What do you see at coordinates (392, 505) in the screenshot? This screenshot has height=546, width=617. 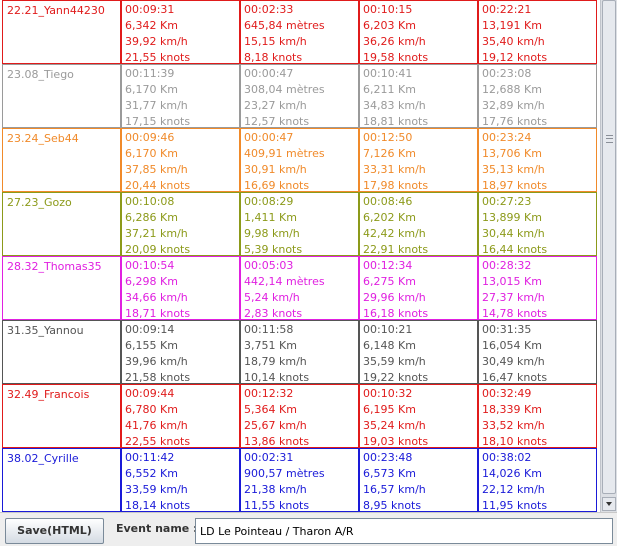 I see `leg-speed-knots: 8,95 knots` at bounding box center [392, 505].